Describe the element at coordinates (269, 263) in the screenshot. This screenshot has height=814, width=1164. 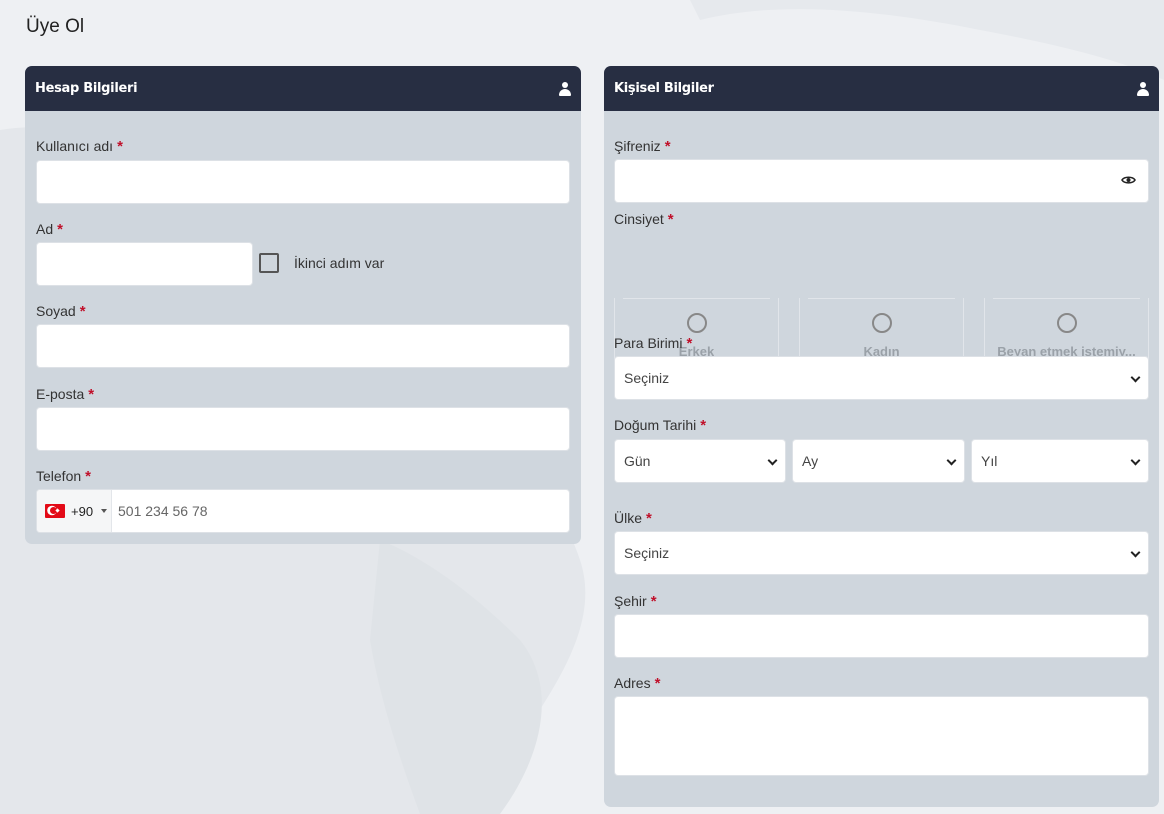
I see `middle-name-checkbox` at that location.